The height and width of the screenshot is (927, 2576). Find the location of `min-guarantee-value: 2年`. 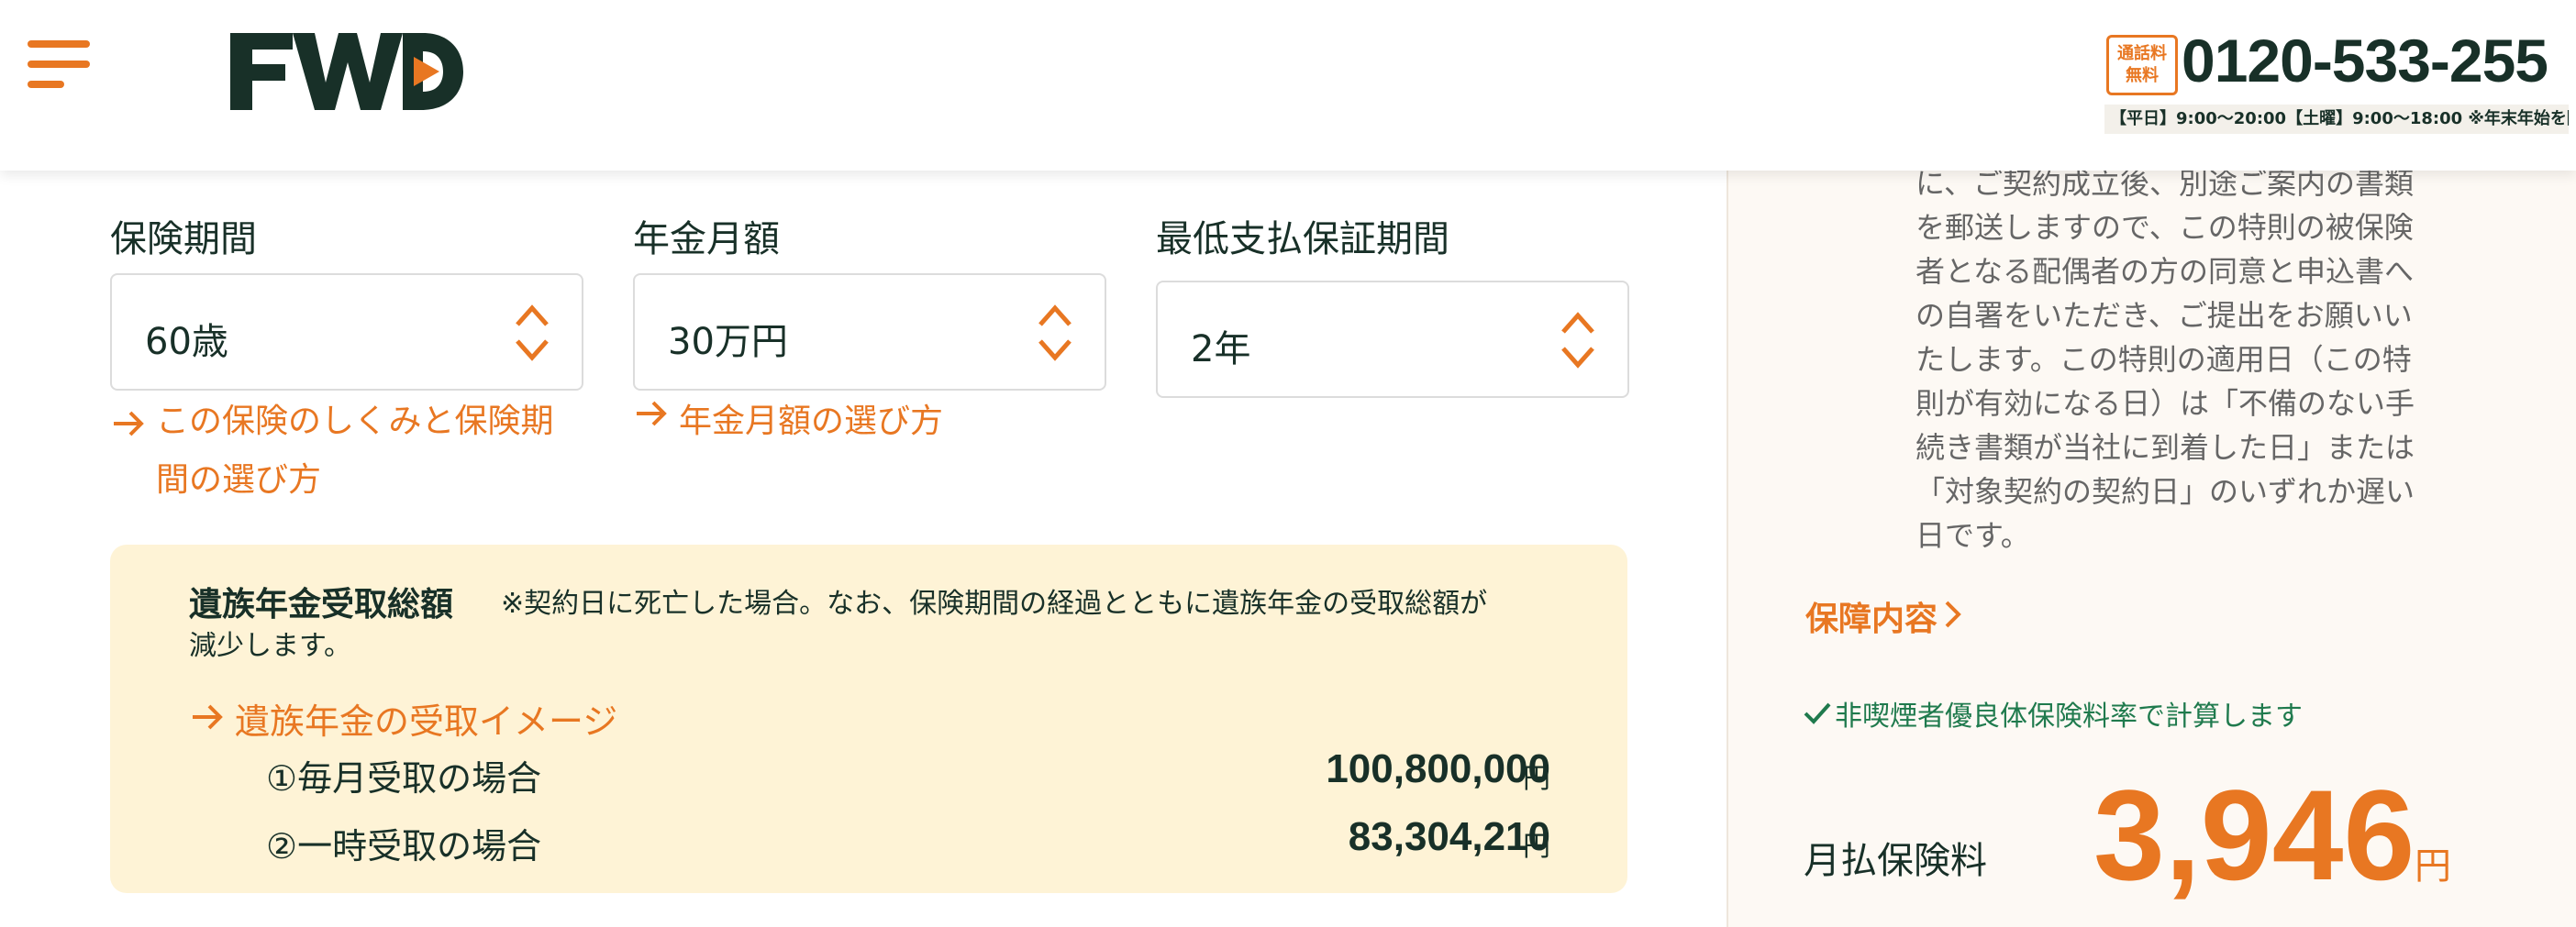

min-guarantee-value: 2年 is located at coordinates (1221, 349).